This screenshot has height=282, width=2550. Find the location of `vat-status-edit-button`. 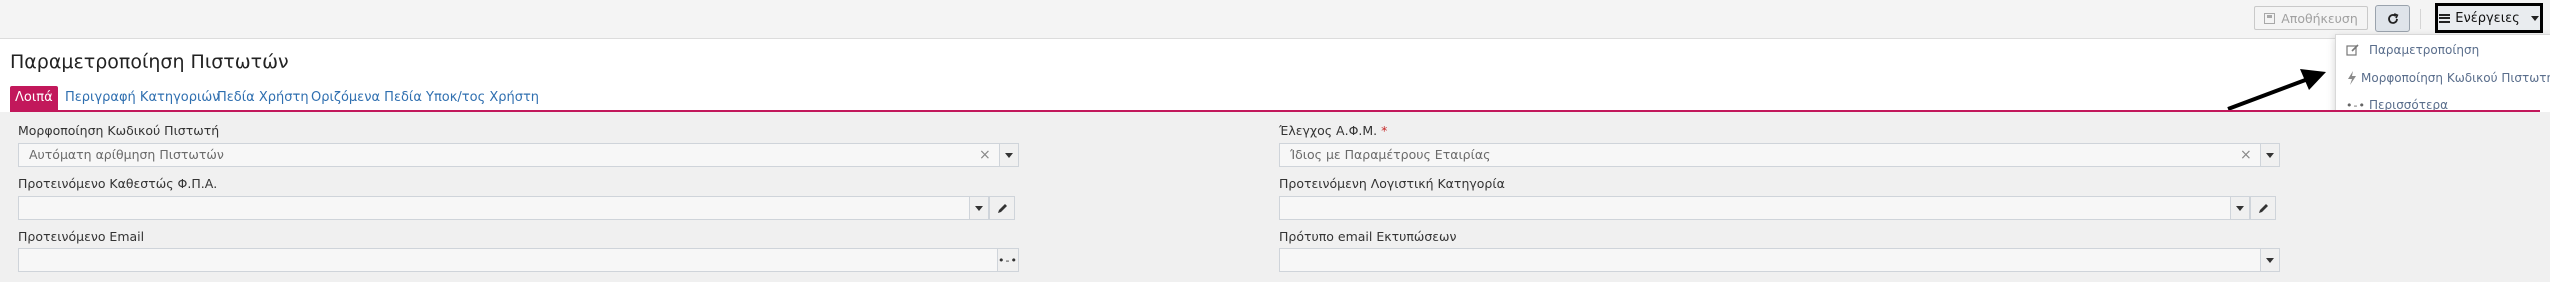

vat-status-edit-button is located at coordinates (1002, 208).